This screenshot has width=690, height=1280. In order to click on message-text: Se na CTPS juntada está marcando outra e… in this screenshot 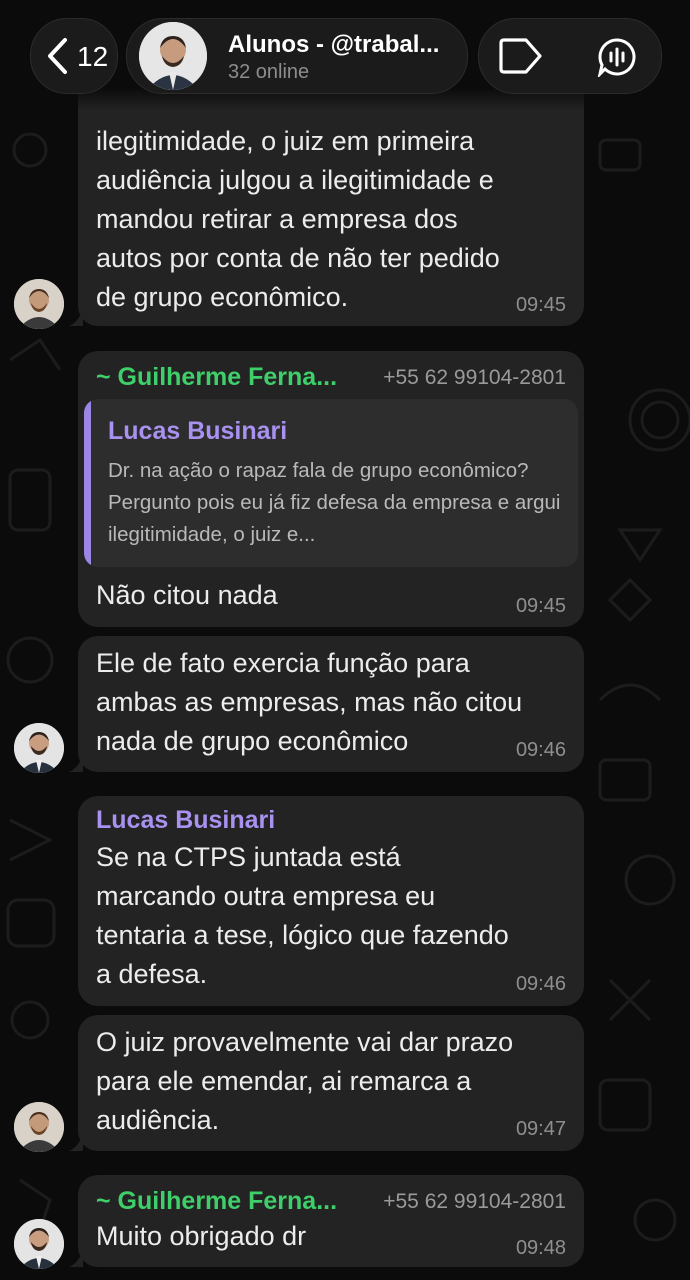, I will do `click(302, 916)`.